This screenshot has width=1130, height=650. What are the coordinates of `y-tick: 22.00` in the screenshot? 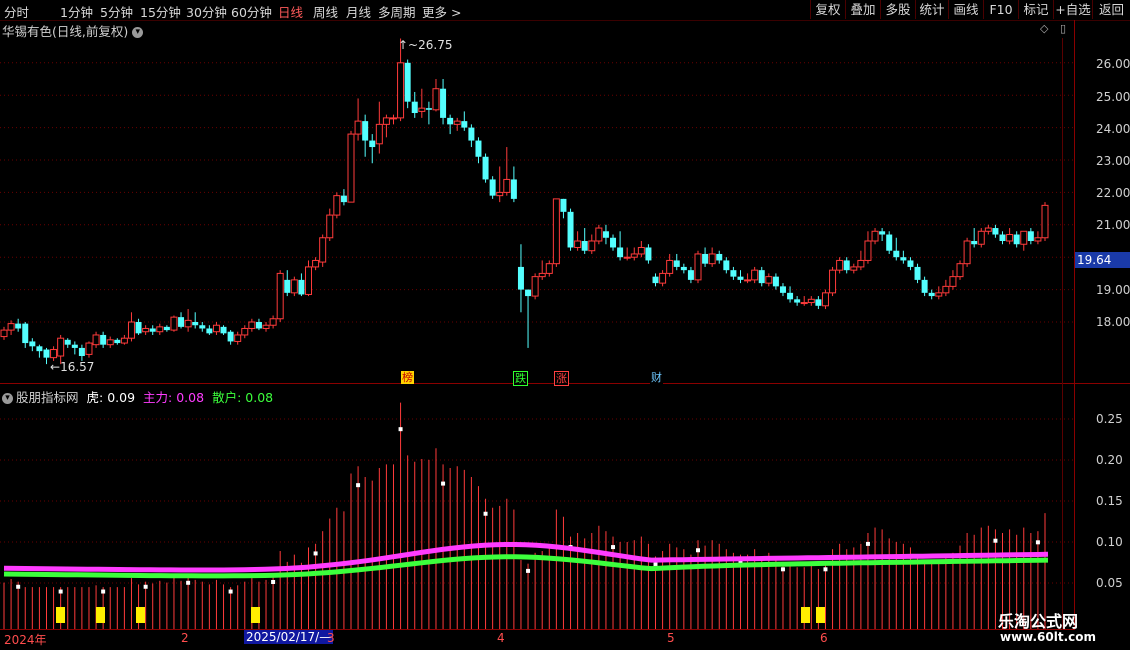 It's located at (1113, 193).